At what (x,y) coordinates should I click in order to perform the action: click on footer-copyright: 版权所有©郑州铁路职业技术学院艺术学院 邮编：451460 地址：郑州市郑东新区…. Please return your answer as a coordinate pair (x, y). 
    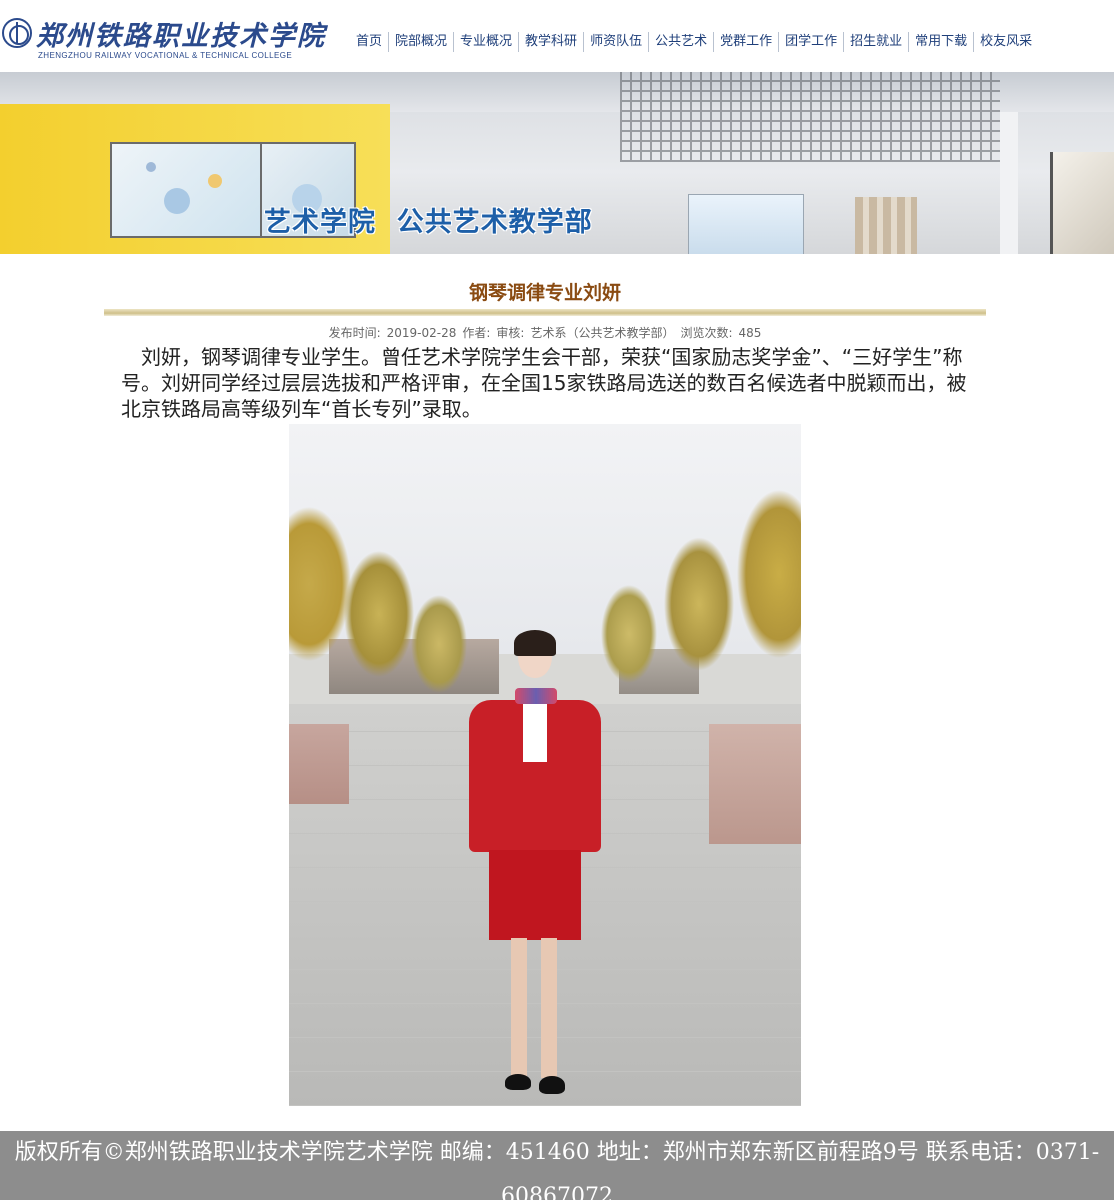
    Looking at the image, I should click on (557, 1170).